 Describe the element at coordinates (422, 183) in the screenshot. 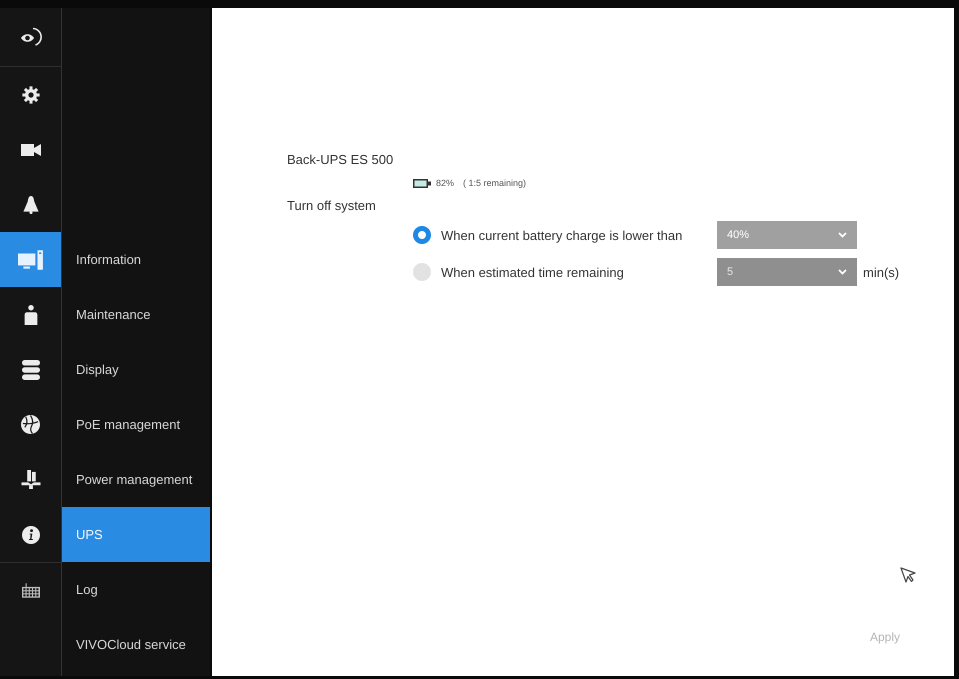

I see `battery-icon` at that location.